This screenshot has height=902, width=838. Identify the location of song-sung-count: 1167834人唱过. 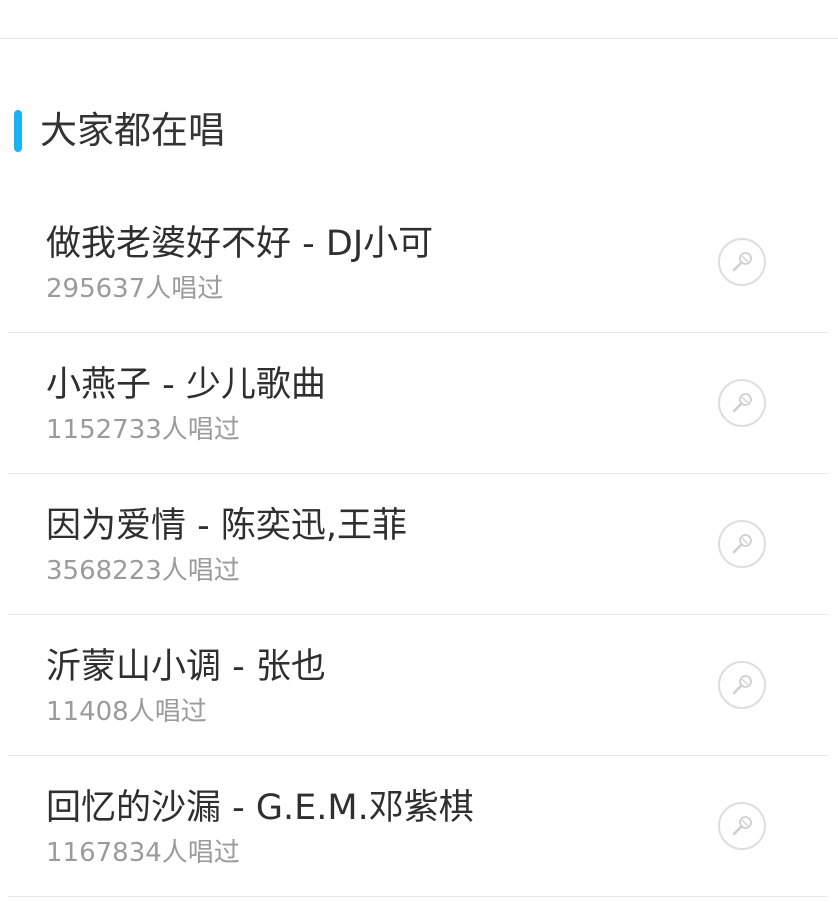
(143, 853).